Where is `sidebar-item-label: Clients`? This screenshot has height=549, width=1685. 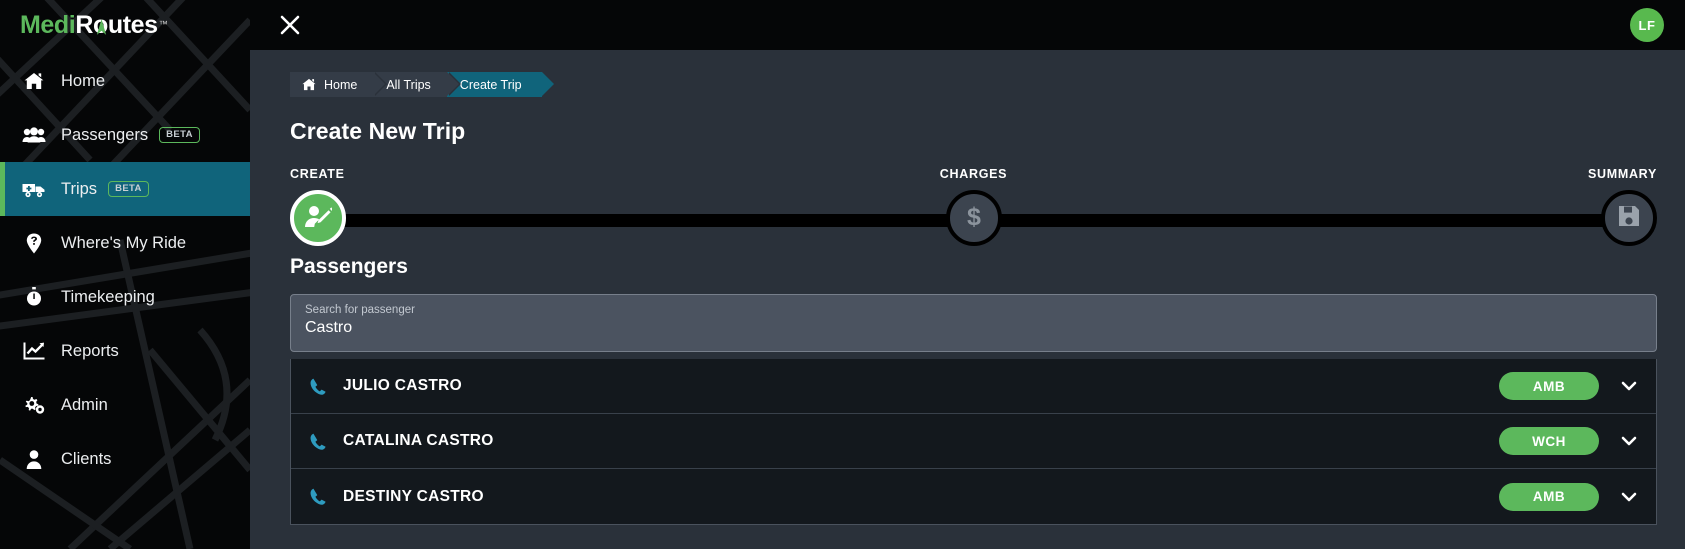
sidebar-item-label: Clients is located at coordinates (86, 458).